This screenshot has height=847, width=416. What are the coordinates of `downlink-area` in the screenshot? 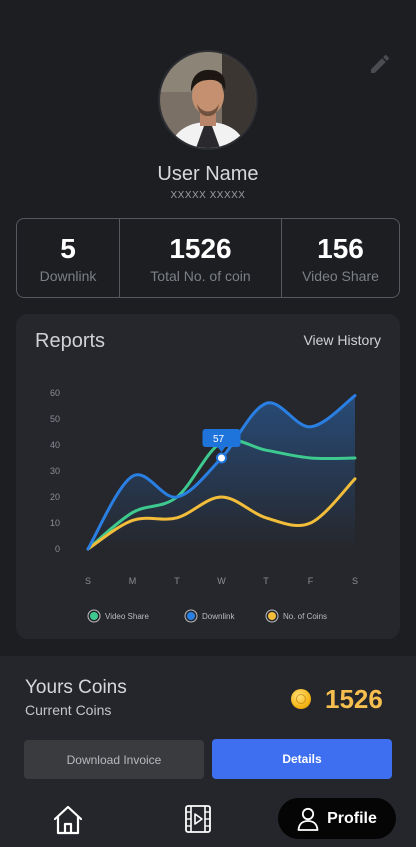 It's located at (221, 472).